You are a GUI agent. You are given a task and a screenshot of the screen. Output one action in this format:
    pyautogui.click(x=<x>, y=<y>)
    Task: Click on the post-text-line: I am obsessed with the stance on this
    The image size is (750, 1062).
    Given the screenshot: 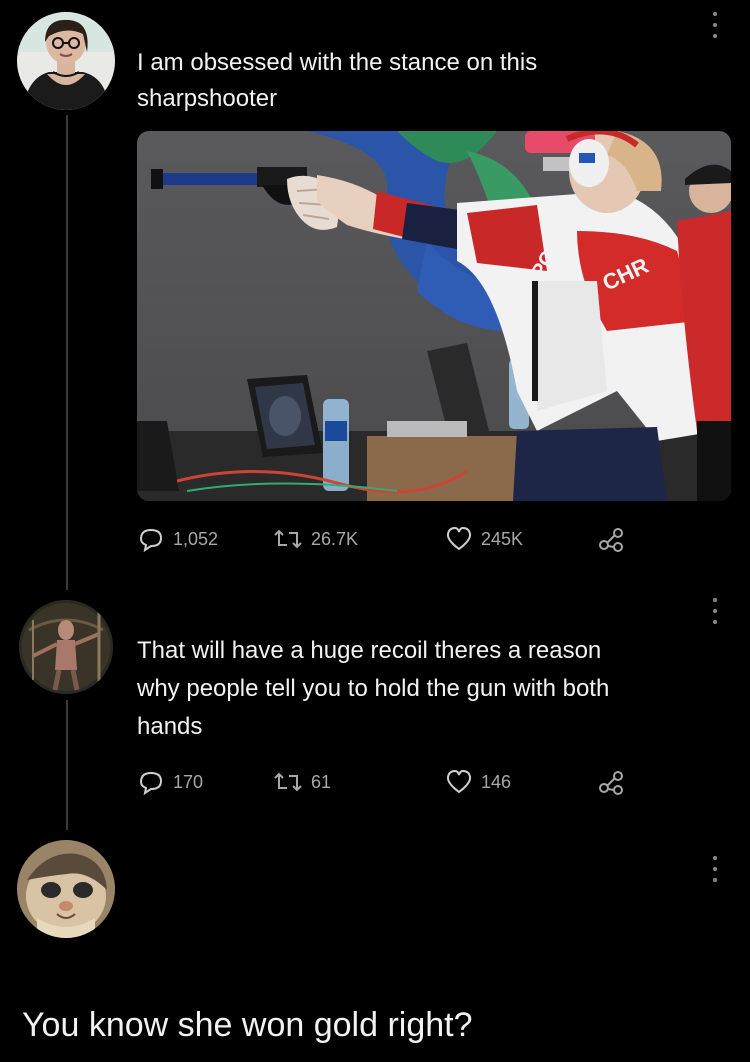 What is the action you would take?
    pyautogui.click(x=337, y=62)
    